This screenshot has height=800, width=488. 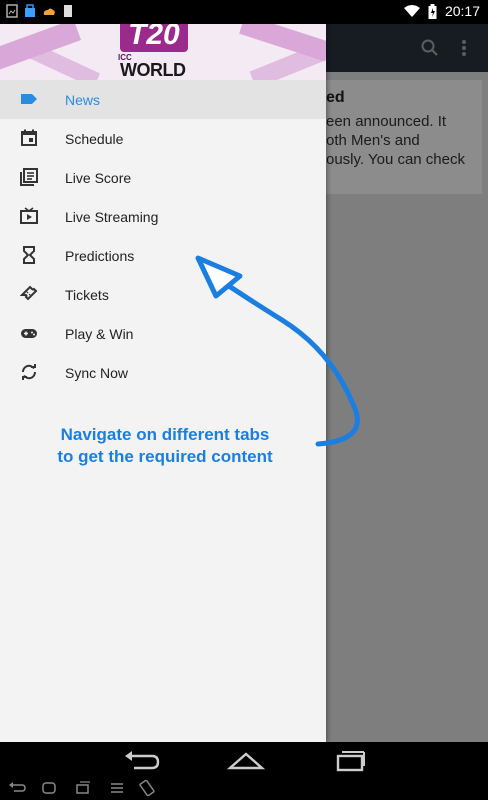 What do you see at coordinates (154, 38) in the screenshot?
I see `logo-t20-text: T20` at bounding box center [154, 38].